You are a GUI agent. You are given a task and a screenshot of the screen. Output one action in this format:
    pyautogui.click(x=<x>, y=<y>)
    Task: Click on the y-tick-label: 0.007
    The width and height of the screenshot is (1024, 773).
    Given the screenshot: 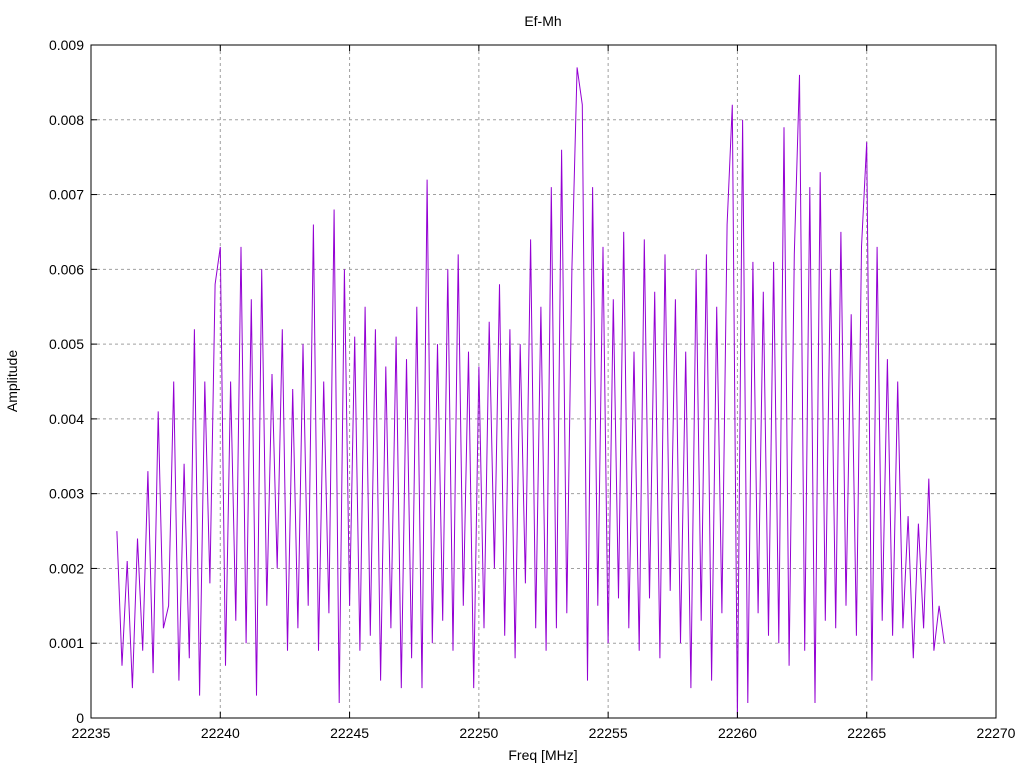 What is the action you would take?
    pyautogui.click(x=66, y=195)
    